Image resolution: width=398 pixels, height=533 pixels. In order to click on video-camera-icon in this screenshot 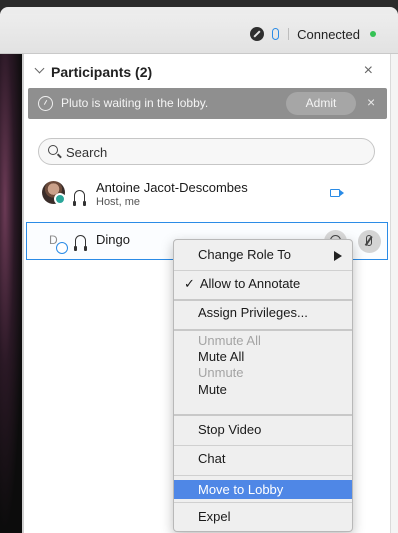, I will do `click(337, 193)`.